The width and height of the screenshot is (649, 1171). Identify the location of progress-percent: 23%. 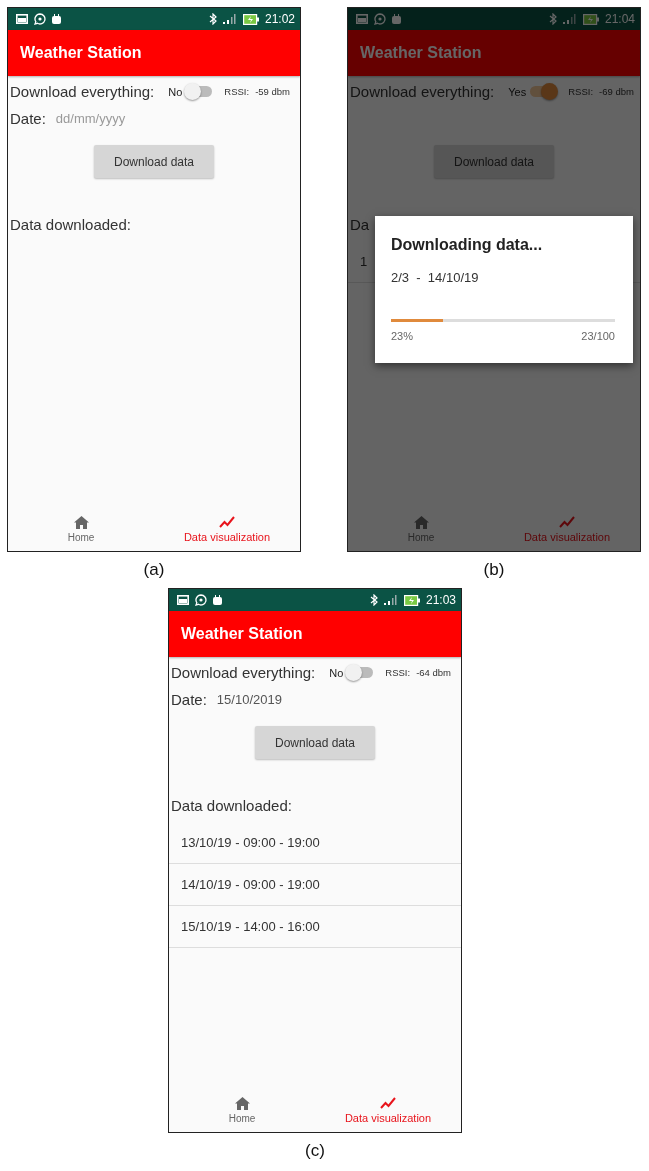
(402, 336).